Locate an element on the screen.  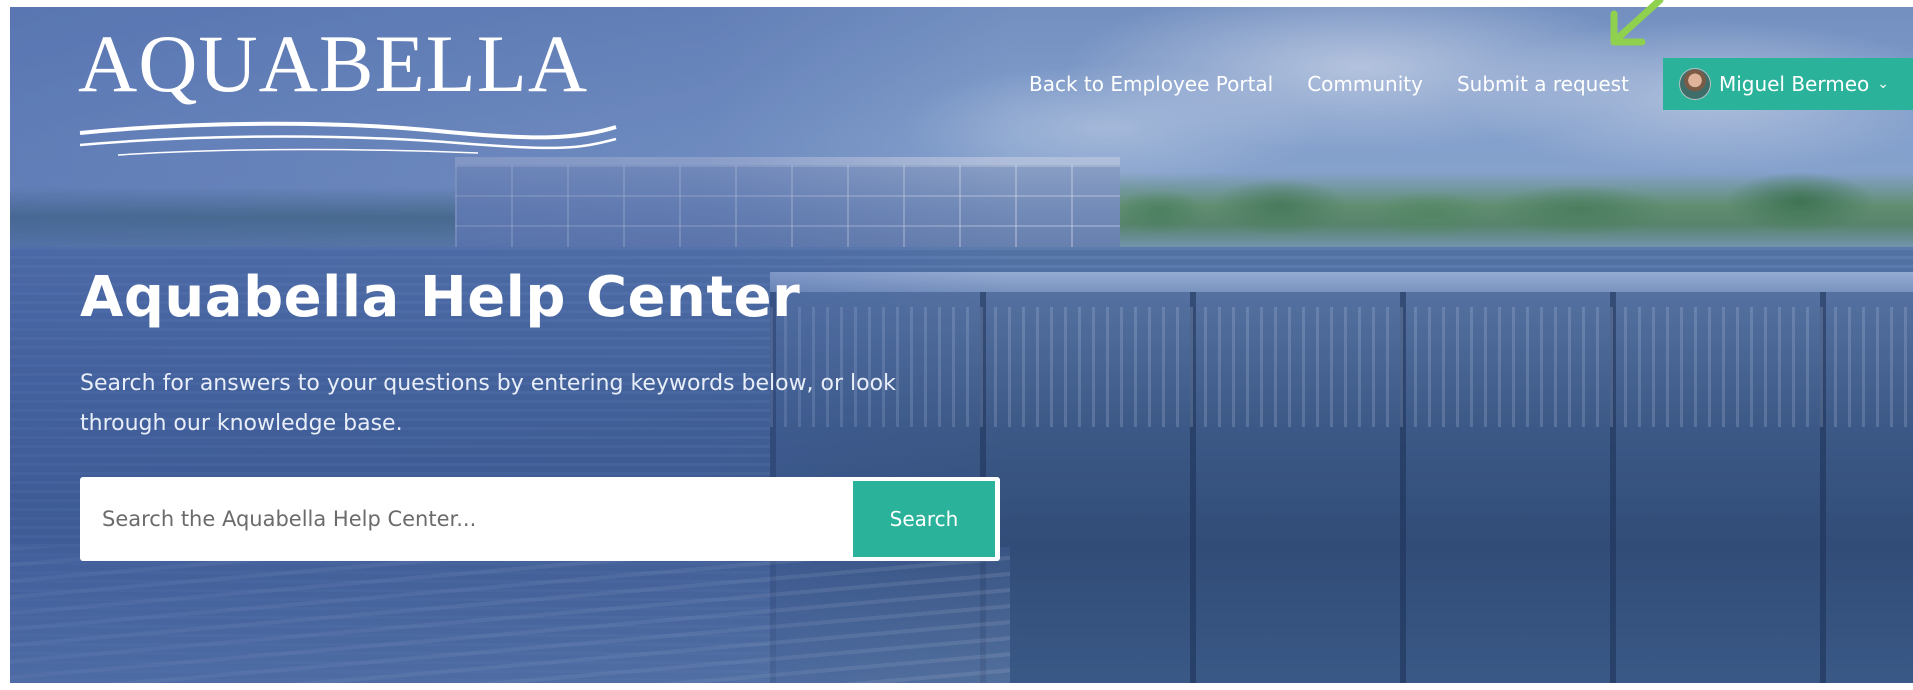
user-name: Miguel Bermeo is located at coordinates (1794, 84).